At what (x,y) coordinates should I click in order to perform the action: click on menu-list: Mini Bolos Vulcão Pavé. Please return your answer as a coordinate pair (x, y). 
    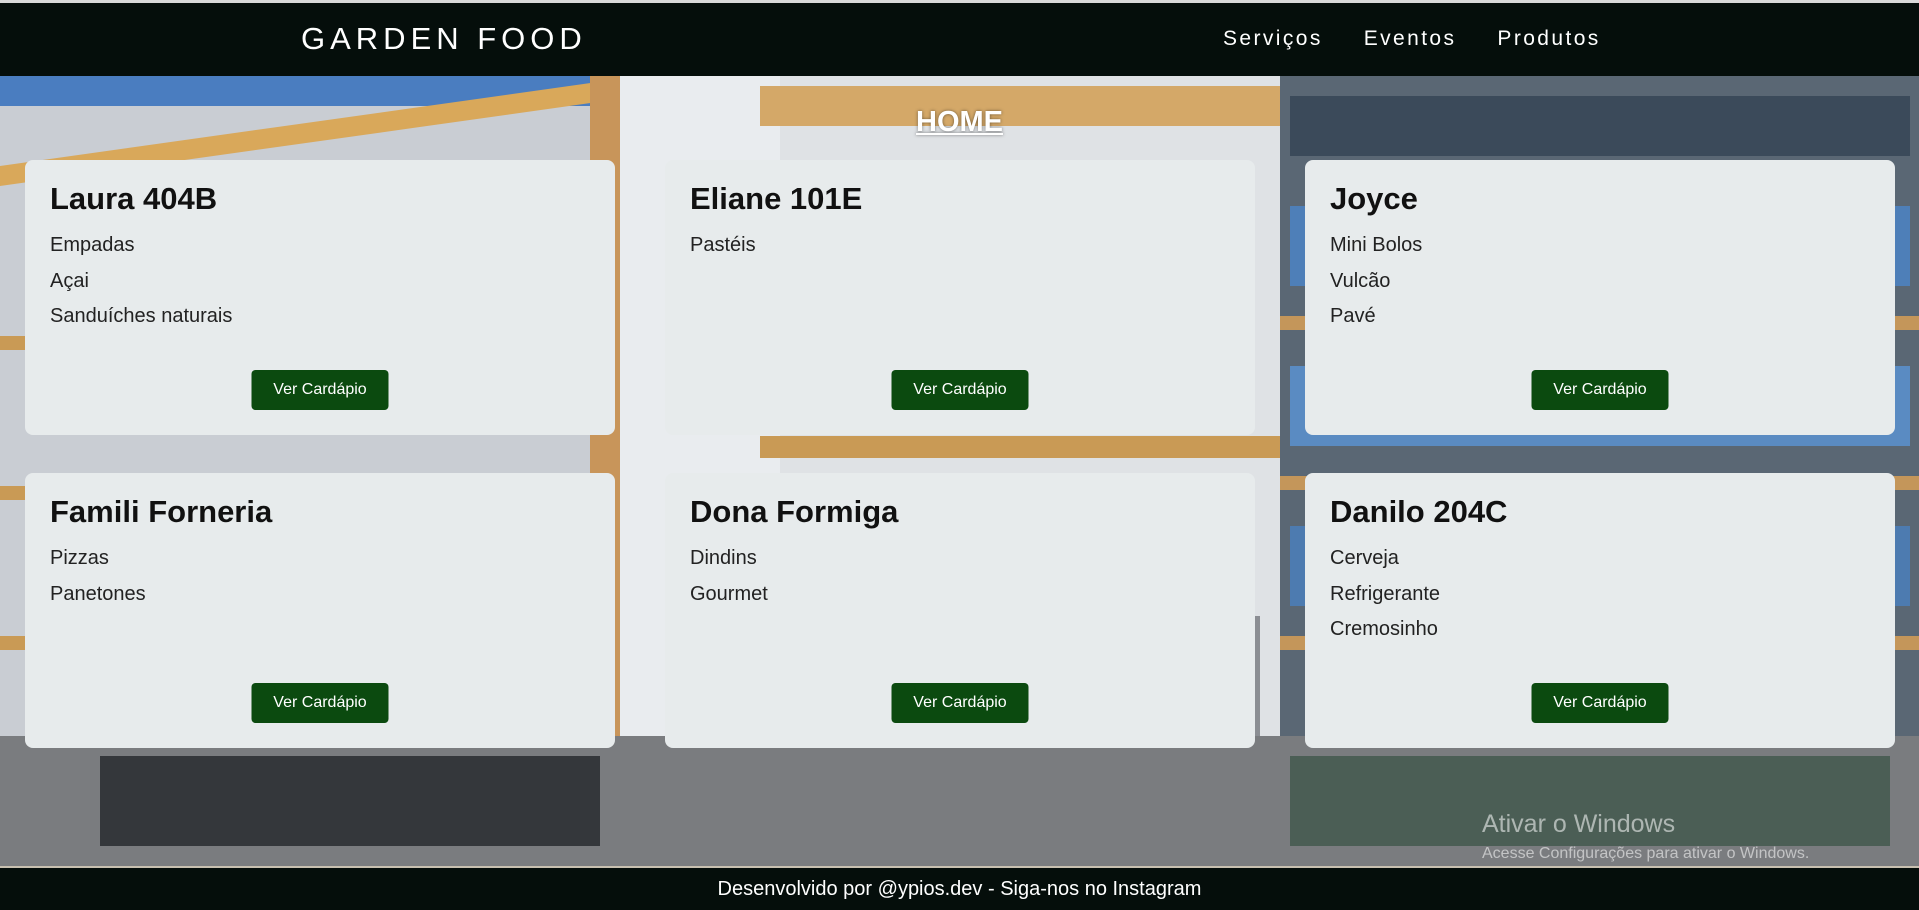
    Looking at the image, I should click on (1600, 281).